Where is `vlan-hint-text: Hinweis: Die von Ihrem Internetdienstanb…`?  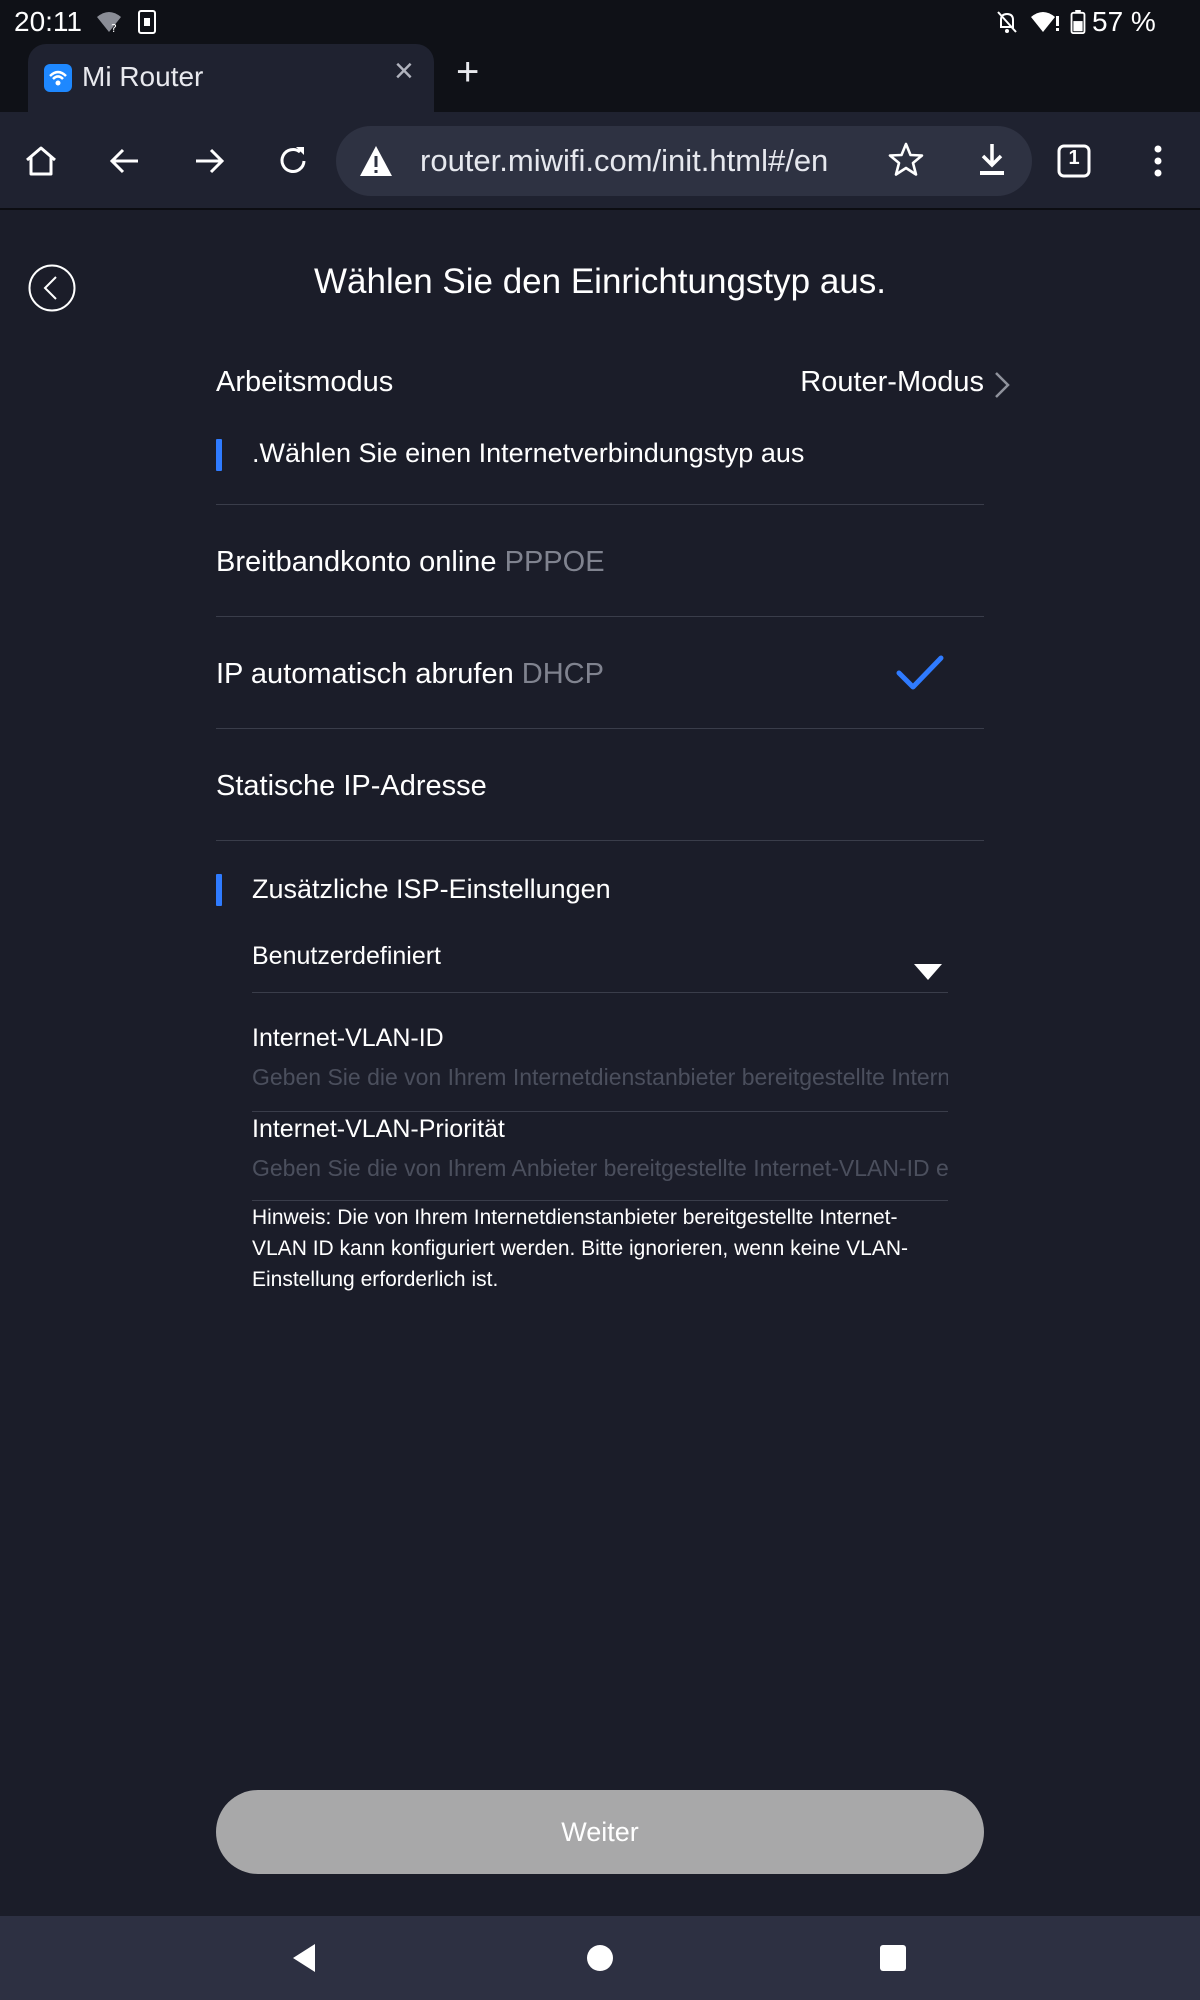 vlan-hint-text: Hinweis: Die von Ihrem Internetdienstanb… is located at coordinates (580, 1248).